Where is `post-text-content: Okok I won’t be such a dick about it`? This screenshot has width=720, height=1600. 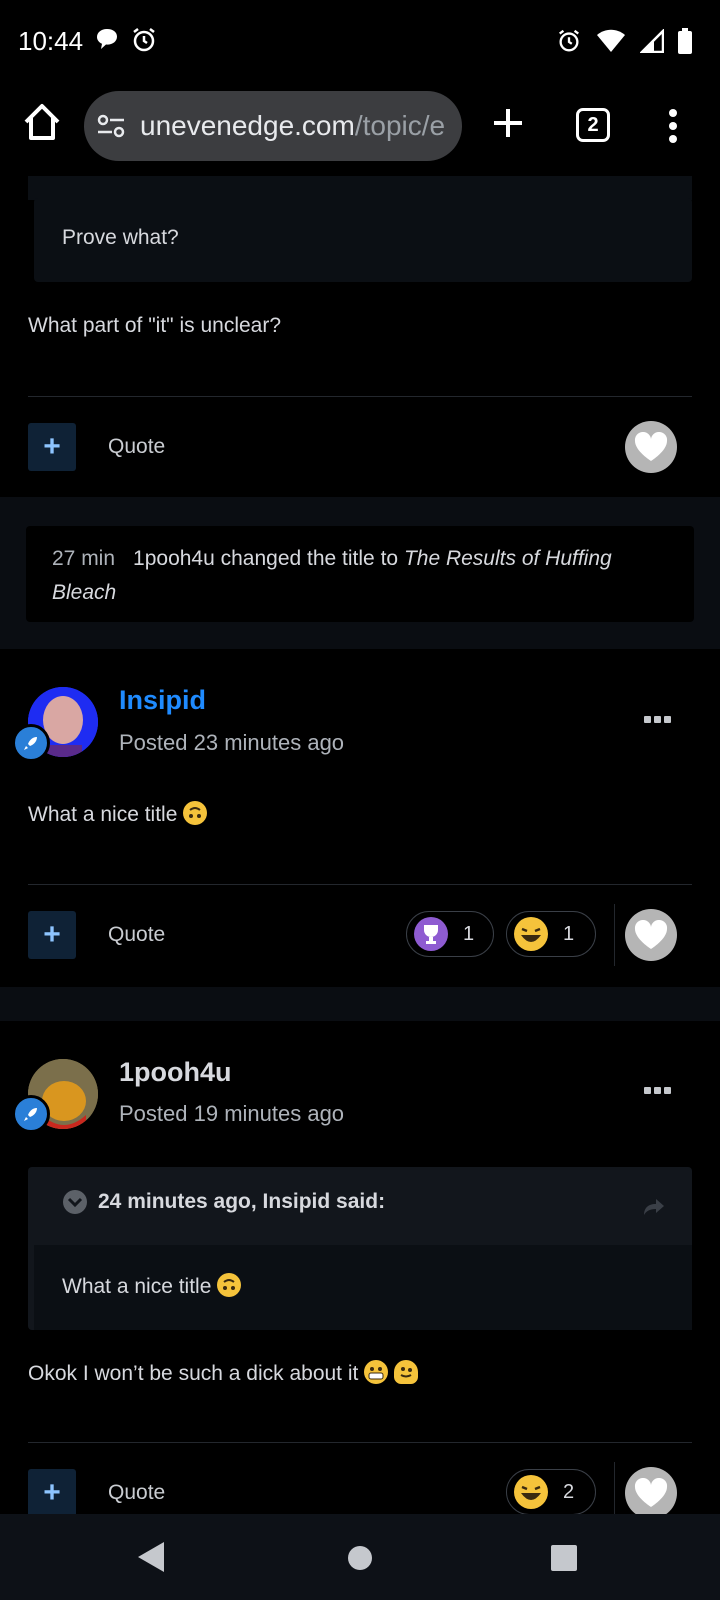 post-text-content: Okok I won’t be such a dick about it is located at coordinates (193, 1373).